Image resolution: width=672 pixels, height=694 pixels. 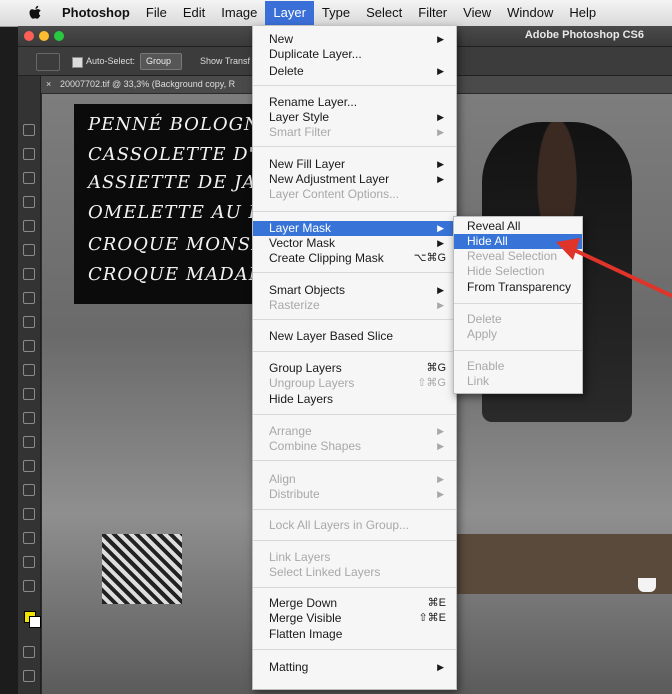 What do you see at coordinates (354, 179) in the screenshot?
I see `layer-menu-new-adjustment-layer: New Adjustment Layer ▶` at bounding box center [354, 179].